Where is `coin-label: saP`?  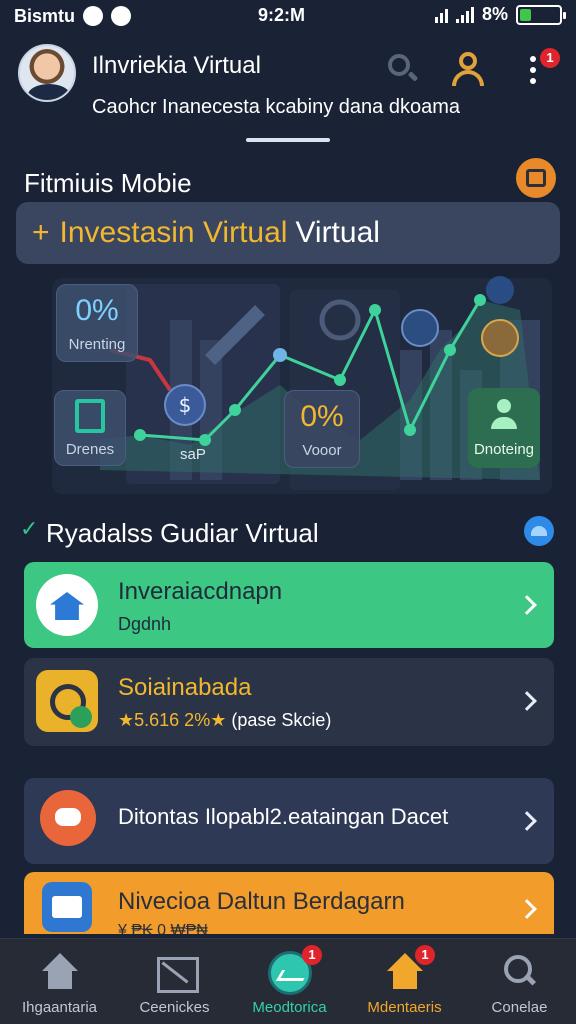 coin-label: saP is located at coordinates (193, 454).